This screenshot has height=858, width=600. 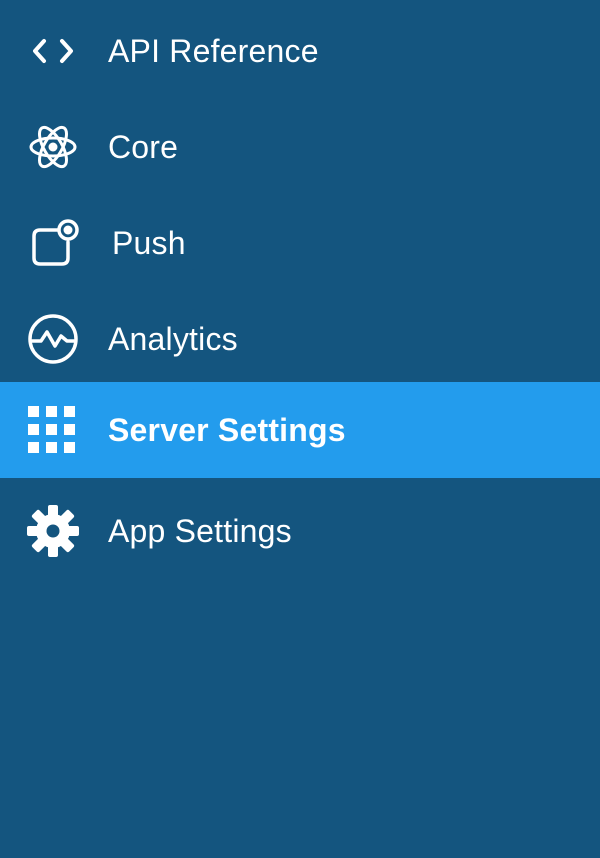 I want to click on sidebar-item-app-settings: App Settings, so click(x=300, y=531).